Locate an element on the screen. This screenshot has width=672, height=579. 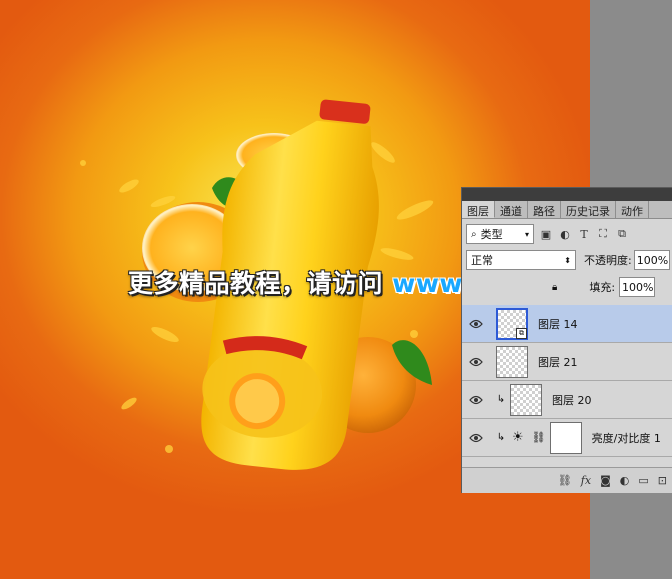
new-adjustment-icon: ◐ is located at coordinates (625, 480).